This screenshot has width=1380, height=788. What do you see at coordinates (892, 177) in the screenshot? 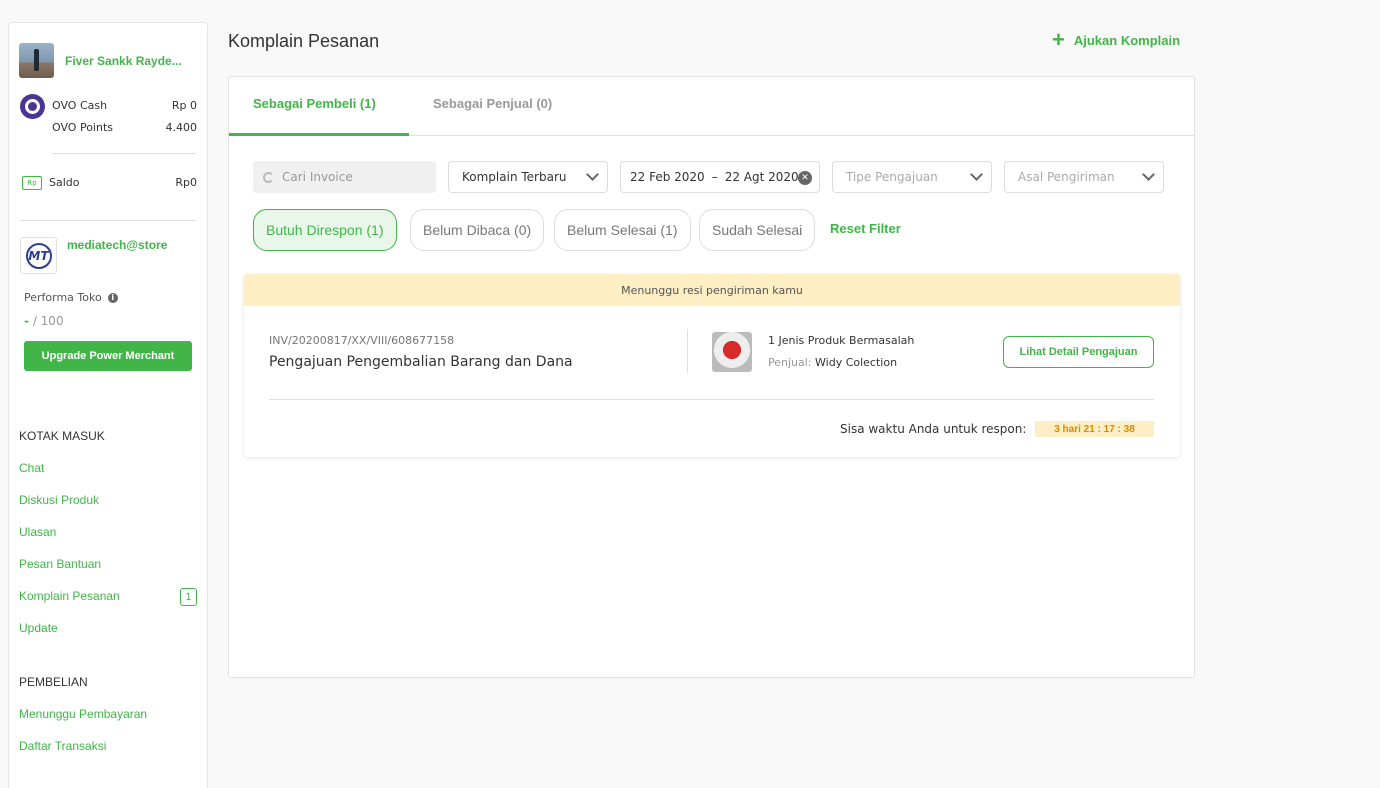
I see `type-select-placeholder: Tipe Pengajuan` at bounding box center [892, 177].